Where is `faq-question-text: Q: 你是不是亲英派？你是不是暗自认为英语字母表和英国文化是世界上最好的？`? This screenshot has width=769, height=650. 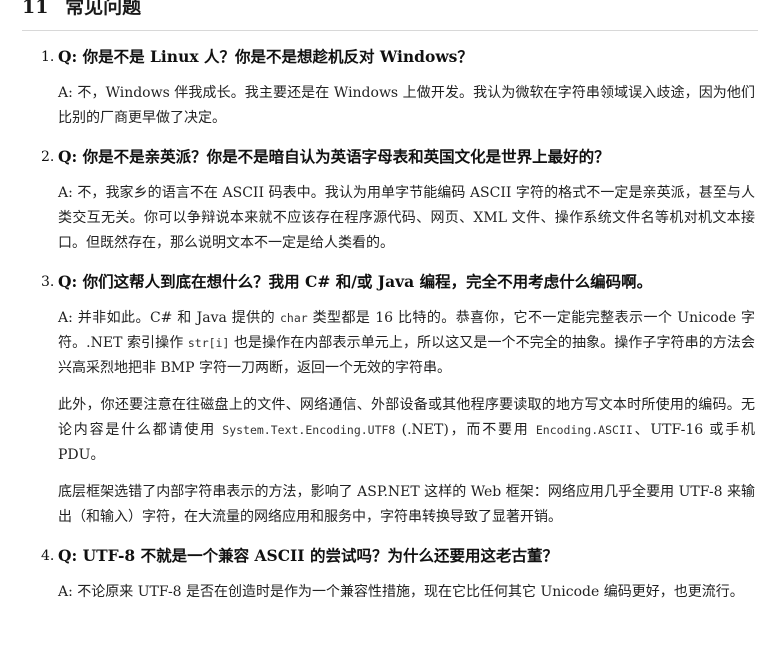 faq-question-text: Q: 你是不是亲英派？你是不是暗自认为英语字母表和英国文化是世界上最好的？ is located at coordinates (334, 156).